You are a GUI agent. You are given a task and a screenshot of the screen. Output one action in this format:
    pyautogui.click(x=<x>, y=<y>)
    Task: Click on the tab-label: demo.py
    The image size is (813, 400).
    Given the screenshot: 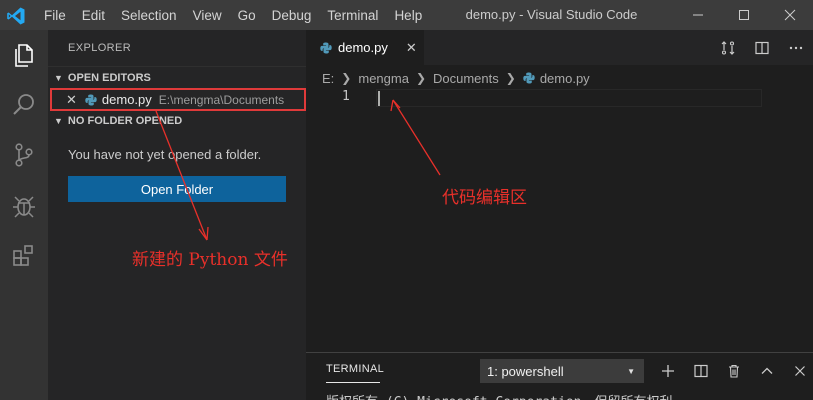 What is the action you would take?
    pyautogui.click(x=363, y=47)
    